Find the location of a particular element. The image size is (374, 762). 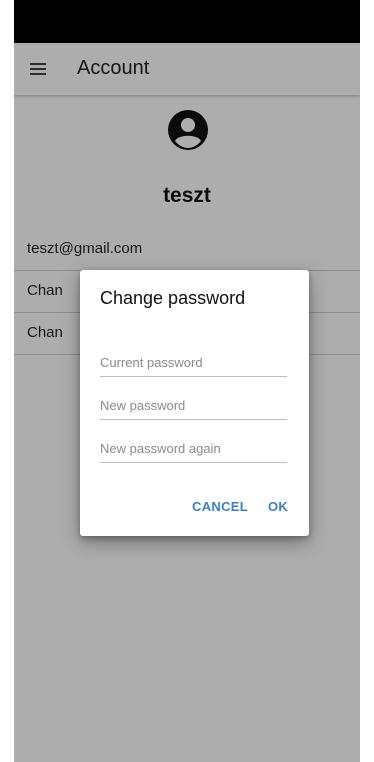

dialog-title: Change password is located at coordinates (173, 298).